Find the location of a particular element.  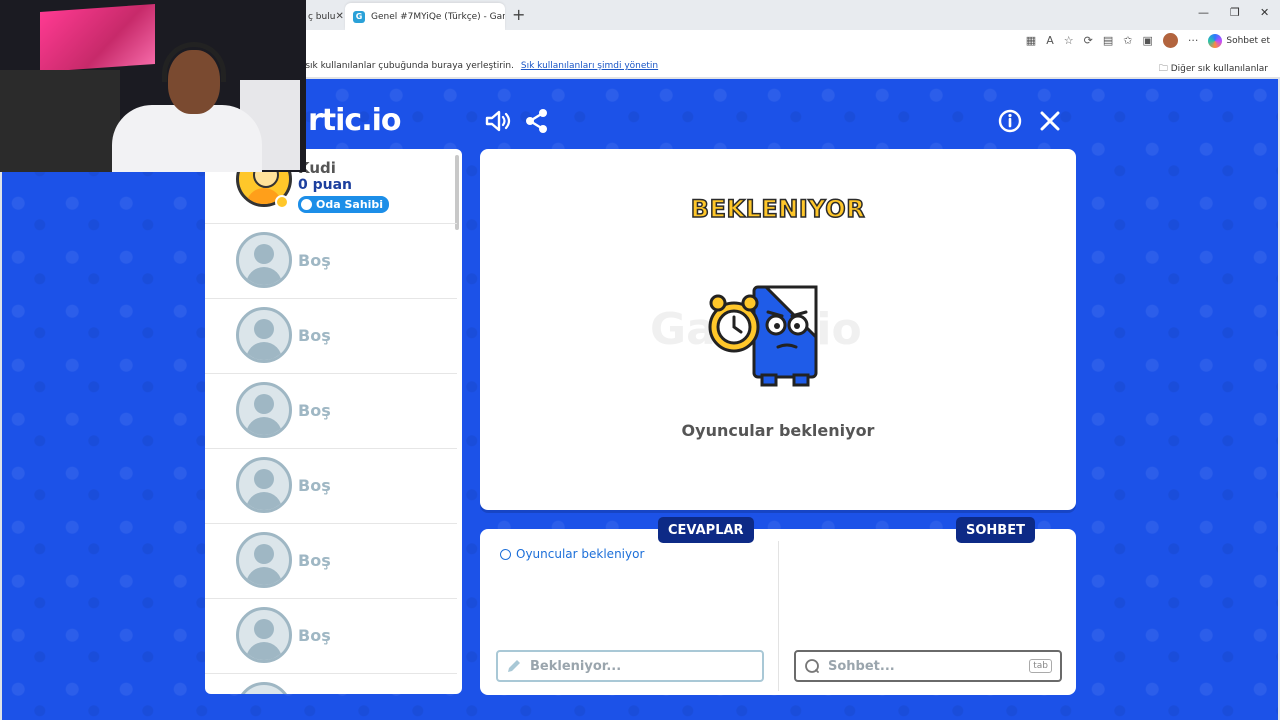

apps-icon: ▦ is located at coordinates (1031, 40).